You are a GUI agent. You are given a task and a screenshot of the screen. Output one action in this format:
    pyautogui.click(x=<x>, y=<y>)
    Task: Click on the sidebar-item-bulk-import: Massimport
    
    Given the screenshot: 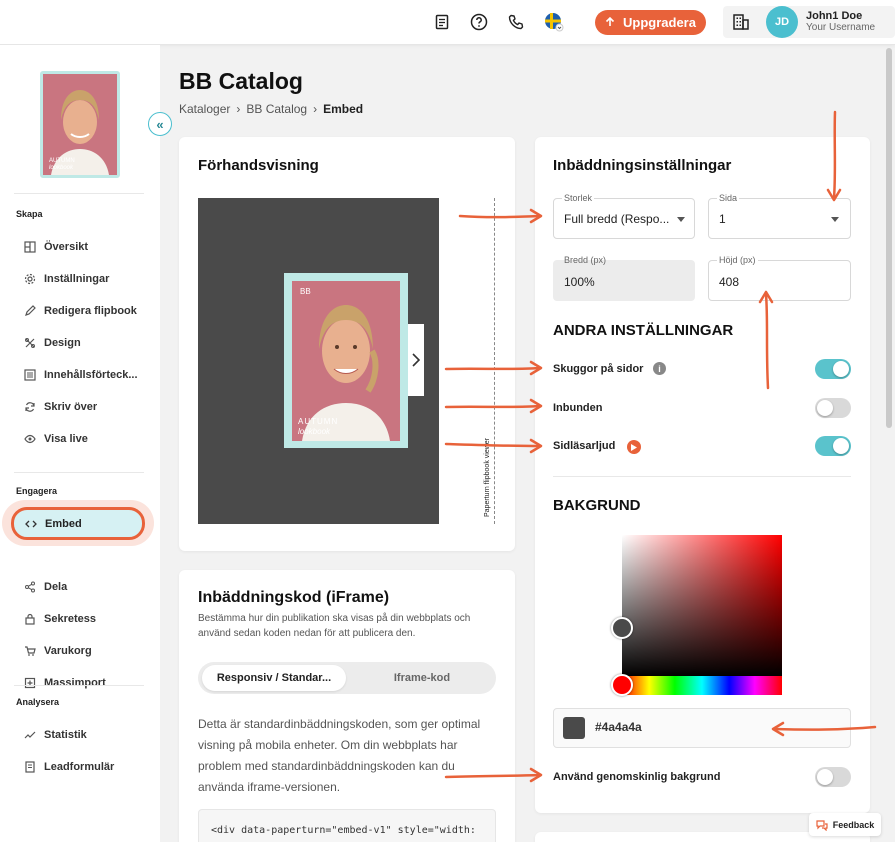 What is the action you would take?
    pyautogui.click(x=65, y=683)
    